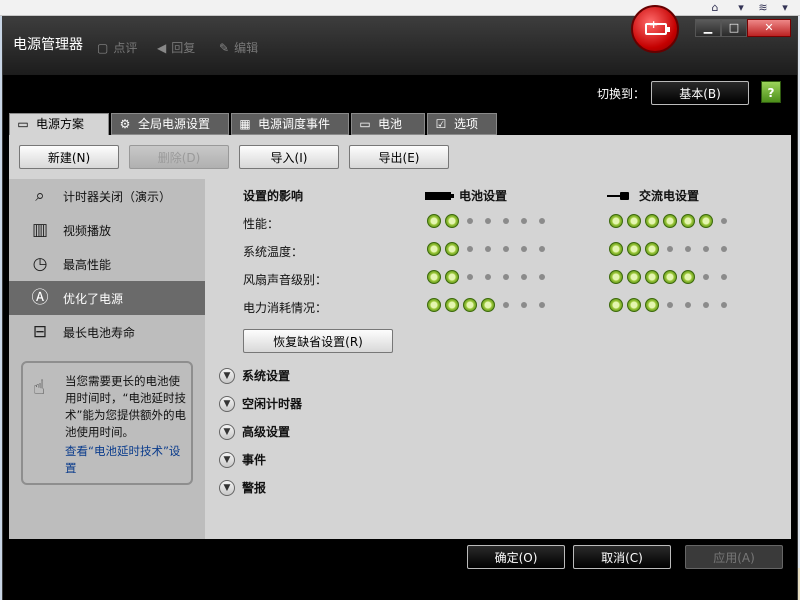 Image resolution: width=800 pixels, height=600 pixels. What do you see at coordinates (242, 459) in the screenshot?
I see `expander-events: ▼ 事件` at bounding box center [242, 459].